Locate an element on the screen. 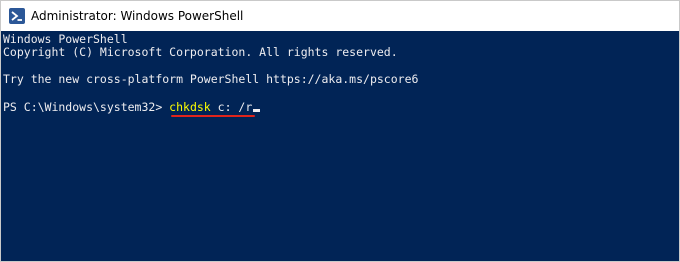  prompt: PS C:\Windows\system32> is located at coordinates (86, 107).